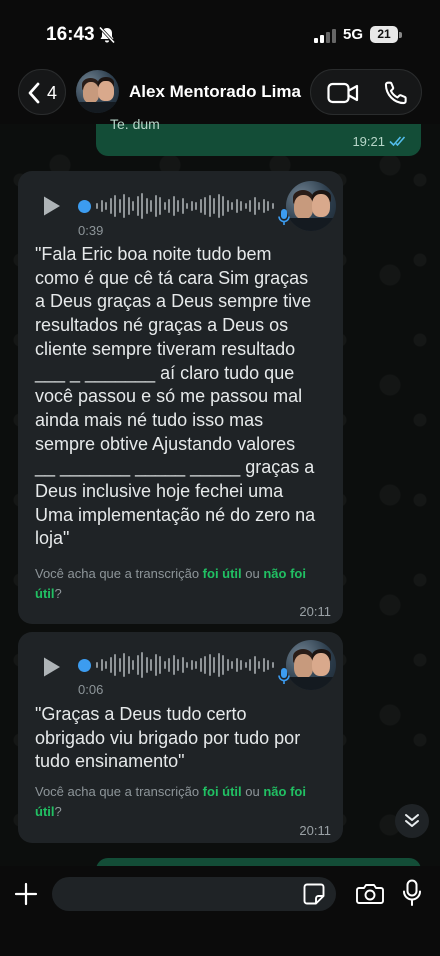 This screenshot has height=956, width=440. Describe the element at coordinates (315, 611) in the screenshot. I see `message-time: 20:11` at that location.